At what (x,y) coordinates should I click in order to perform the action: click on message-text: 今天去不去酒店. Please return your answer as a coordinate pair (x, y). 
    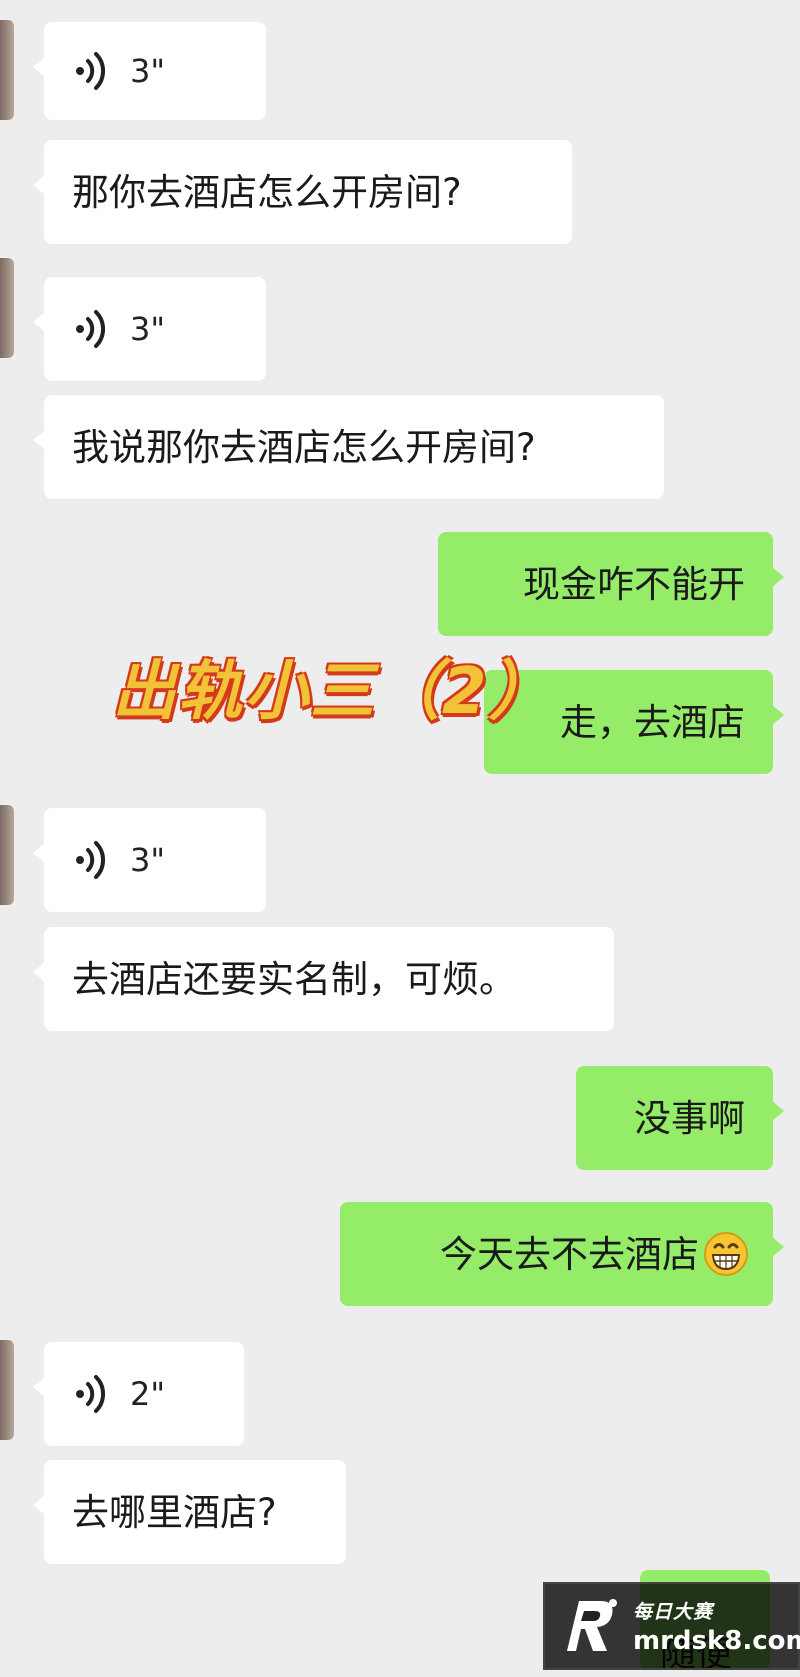
    Looking at the image, I should click on (569, 1254).